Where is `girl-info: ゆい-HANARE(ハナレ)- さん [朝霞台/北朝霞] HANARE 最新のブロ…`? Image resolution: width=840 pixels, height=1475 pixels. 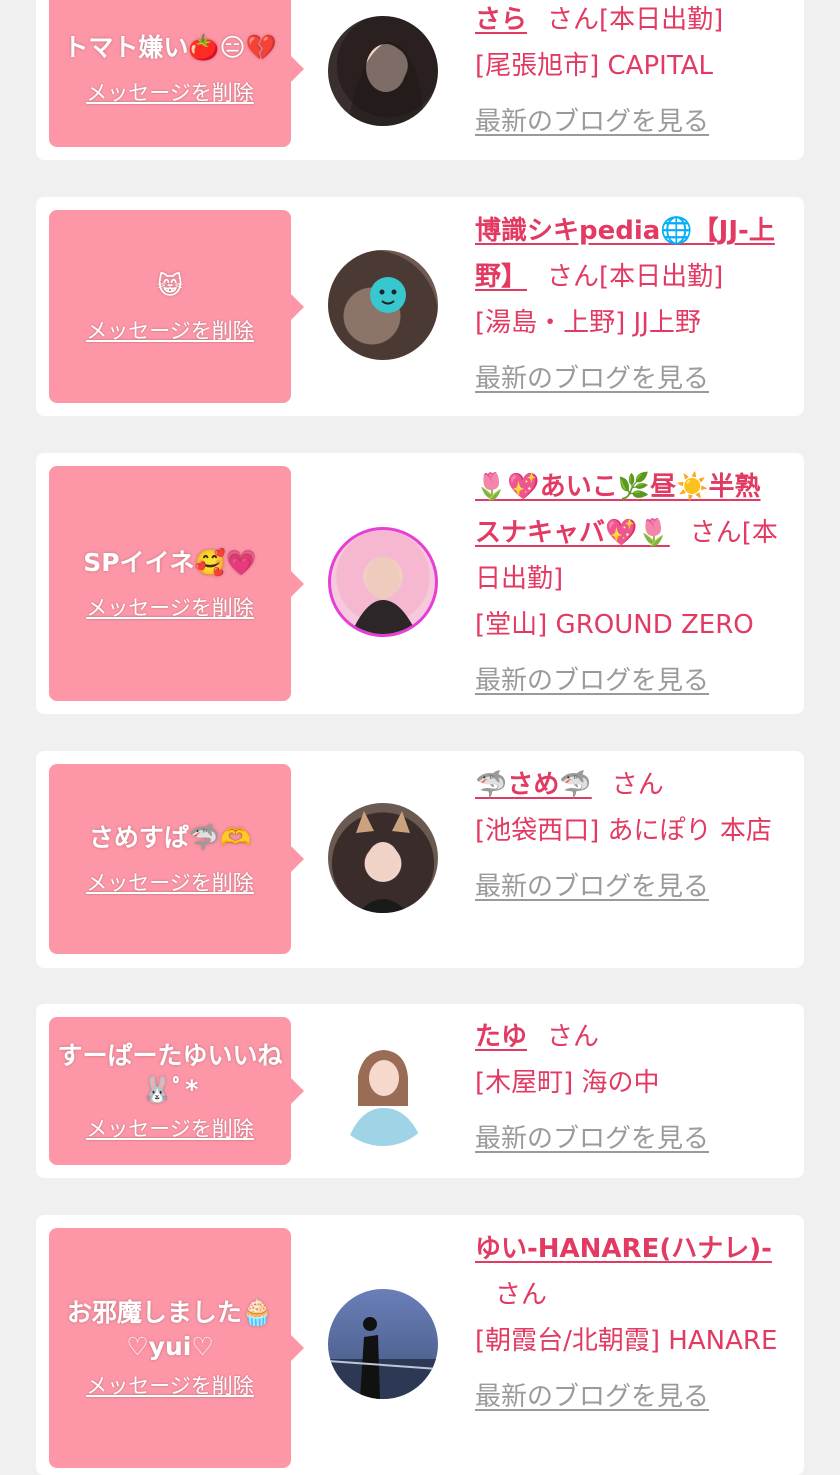 girl-info: ゆい-HANARE(ハナレ)- さん [朝霞台/北朝霞] HANARE 最新のブロ… is located at coordinates (628, 1323).